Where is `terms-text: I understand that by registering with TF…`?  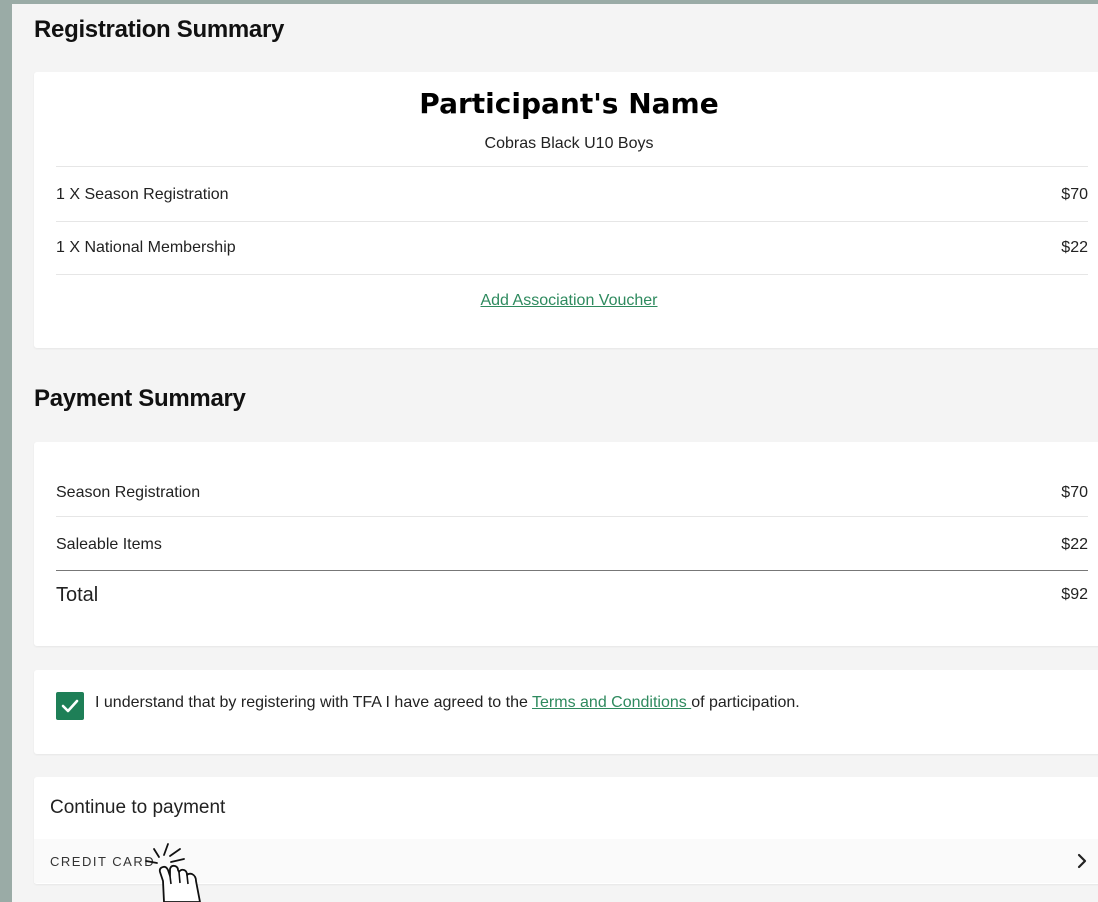
terms-text: I understand that by registering with TF… is located at coordinates (447, 703).